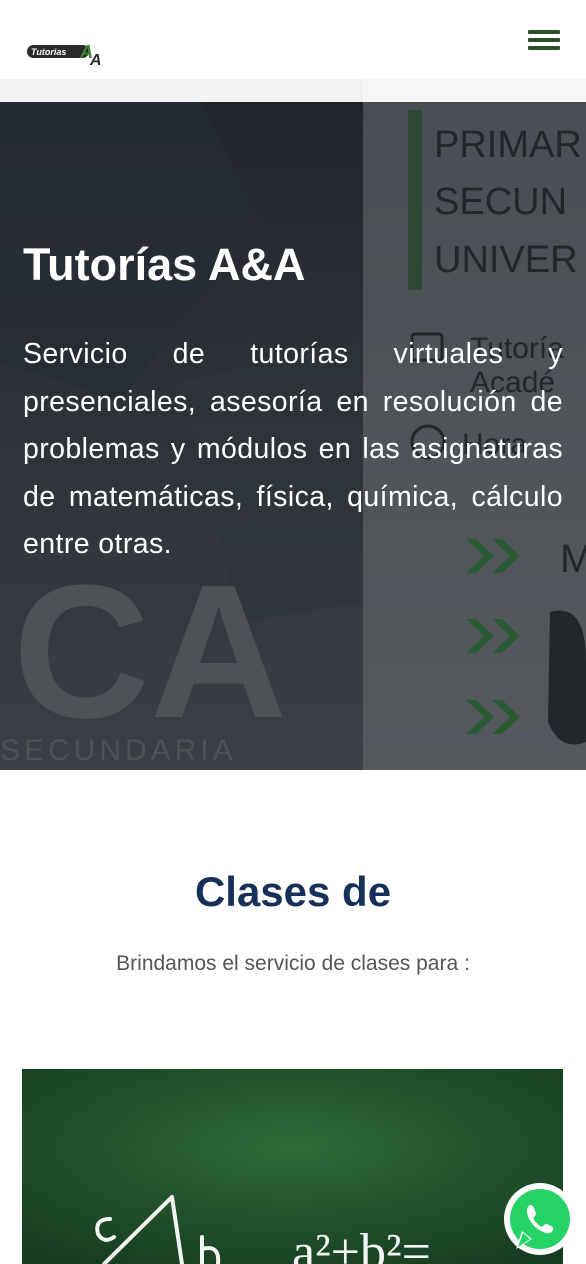 Image resolution: width=586 pixels, height=1264 pixels. I want to click on svg-text: A, so click(95, 60).